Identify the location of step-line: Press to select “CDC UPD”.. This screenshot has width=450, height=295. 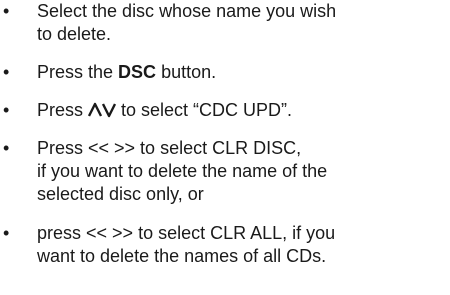
(242, 110).